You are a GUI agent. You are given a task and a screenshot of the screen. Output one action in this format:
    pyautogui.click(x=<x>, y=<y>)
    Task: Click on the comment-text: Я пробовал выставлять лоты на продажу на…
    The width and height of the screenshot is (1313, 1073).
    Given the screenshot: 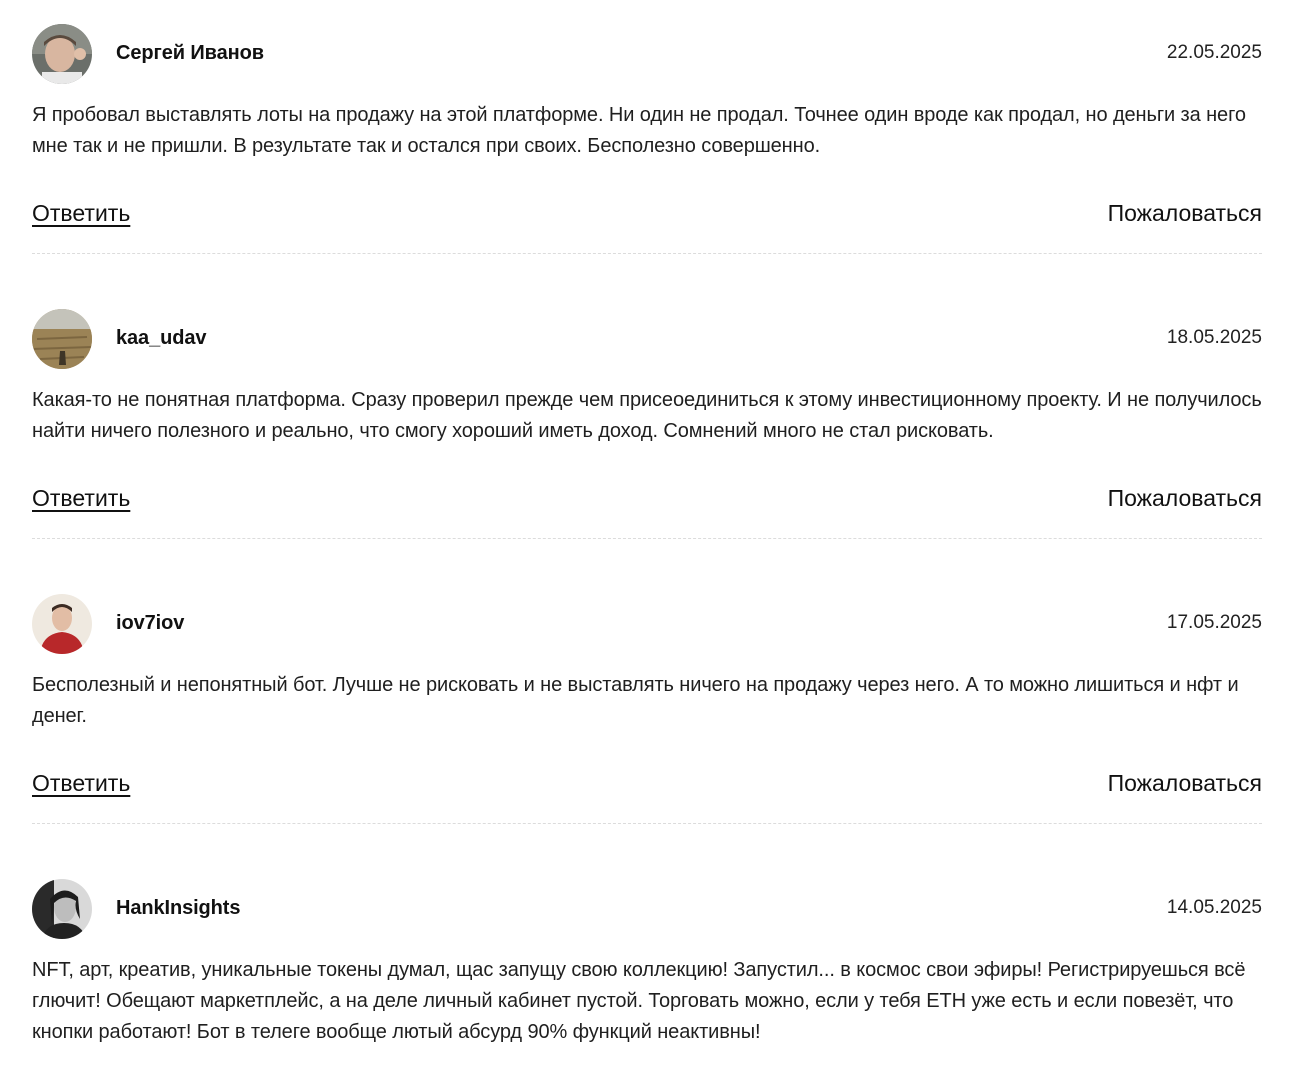 What is the action you would take?
    pyautogui.click(x=639, y=130)
    